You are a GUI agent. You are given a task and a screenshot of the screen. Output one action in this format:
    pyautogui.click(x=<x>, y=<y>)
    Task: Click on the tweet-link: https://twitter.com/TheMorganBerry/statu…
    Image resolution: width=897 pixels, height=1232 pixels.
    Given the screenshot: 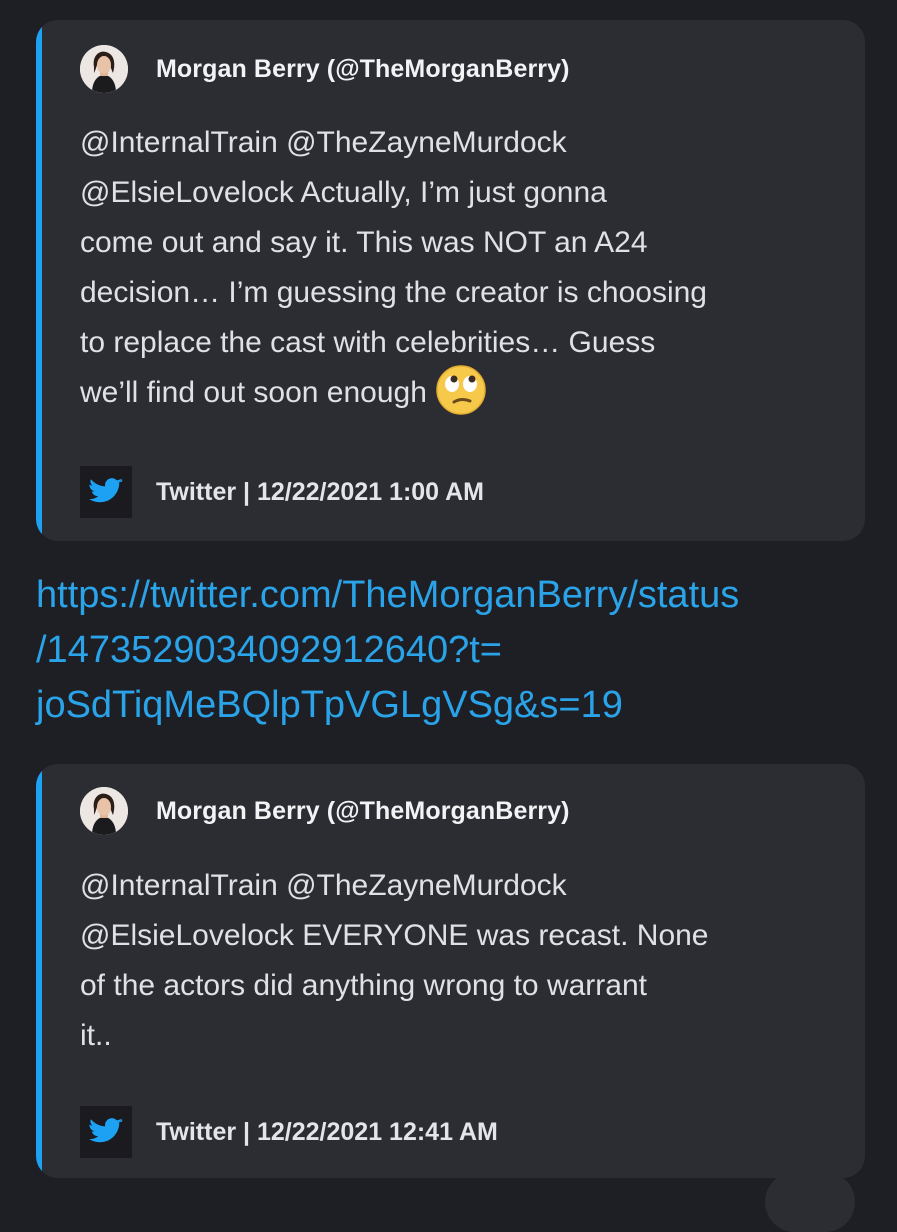 What is the action you would take?
    pyautogui.click(x=451, y=650)
    